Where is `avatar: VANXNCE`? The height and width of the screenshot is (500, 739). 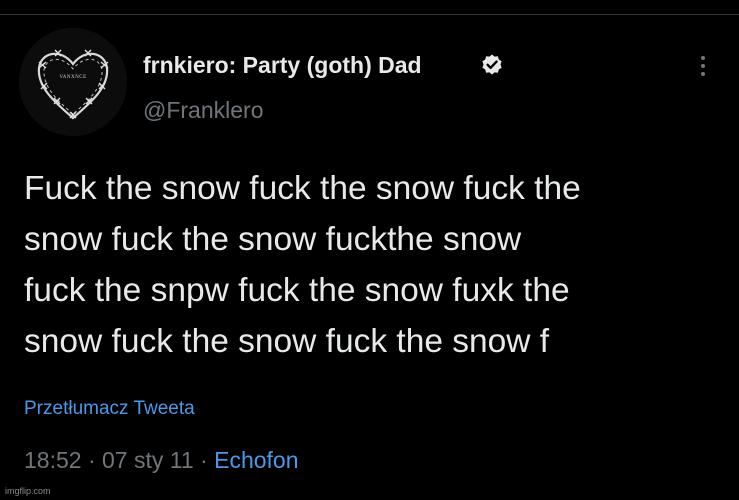
avatar: VANXNCE is located at coordinates (73, 82).